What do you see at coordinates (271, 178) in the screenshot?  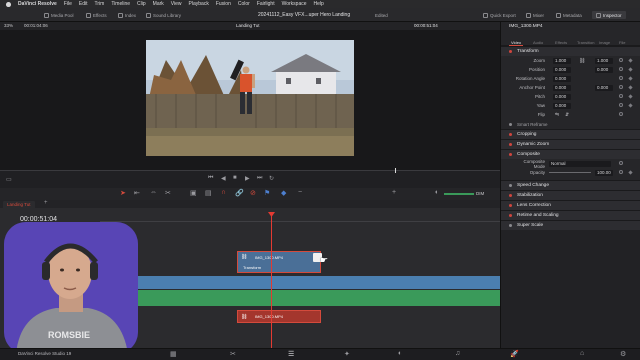 I see `loop-icon: ↻` at bounding box center [271, 178].